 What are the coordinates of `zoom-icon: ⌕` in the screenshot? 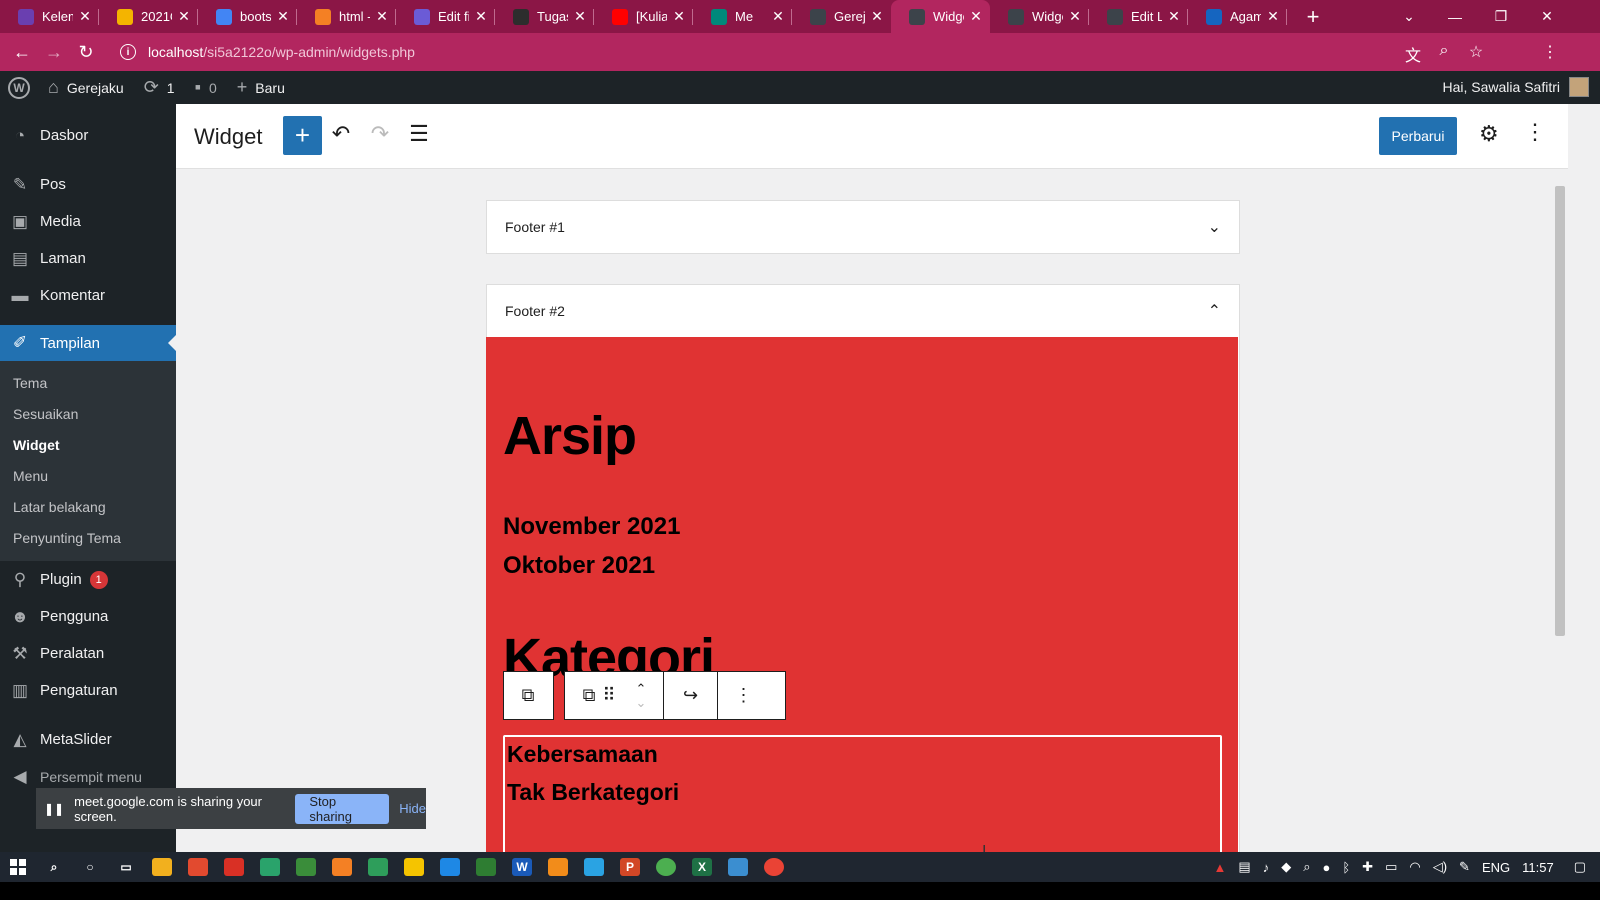 It's located at (1444, 51).